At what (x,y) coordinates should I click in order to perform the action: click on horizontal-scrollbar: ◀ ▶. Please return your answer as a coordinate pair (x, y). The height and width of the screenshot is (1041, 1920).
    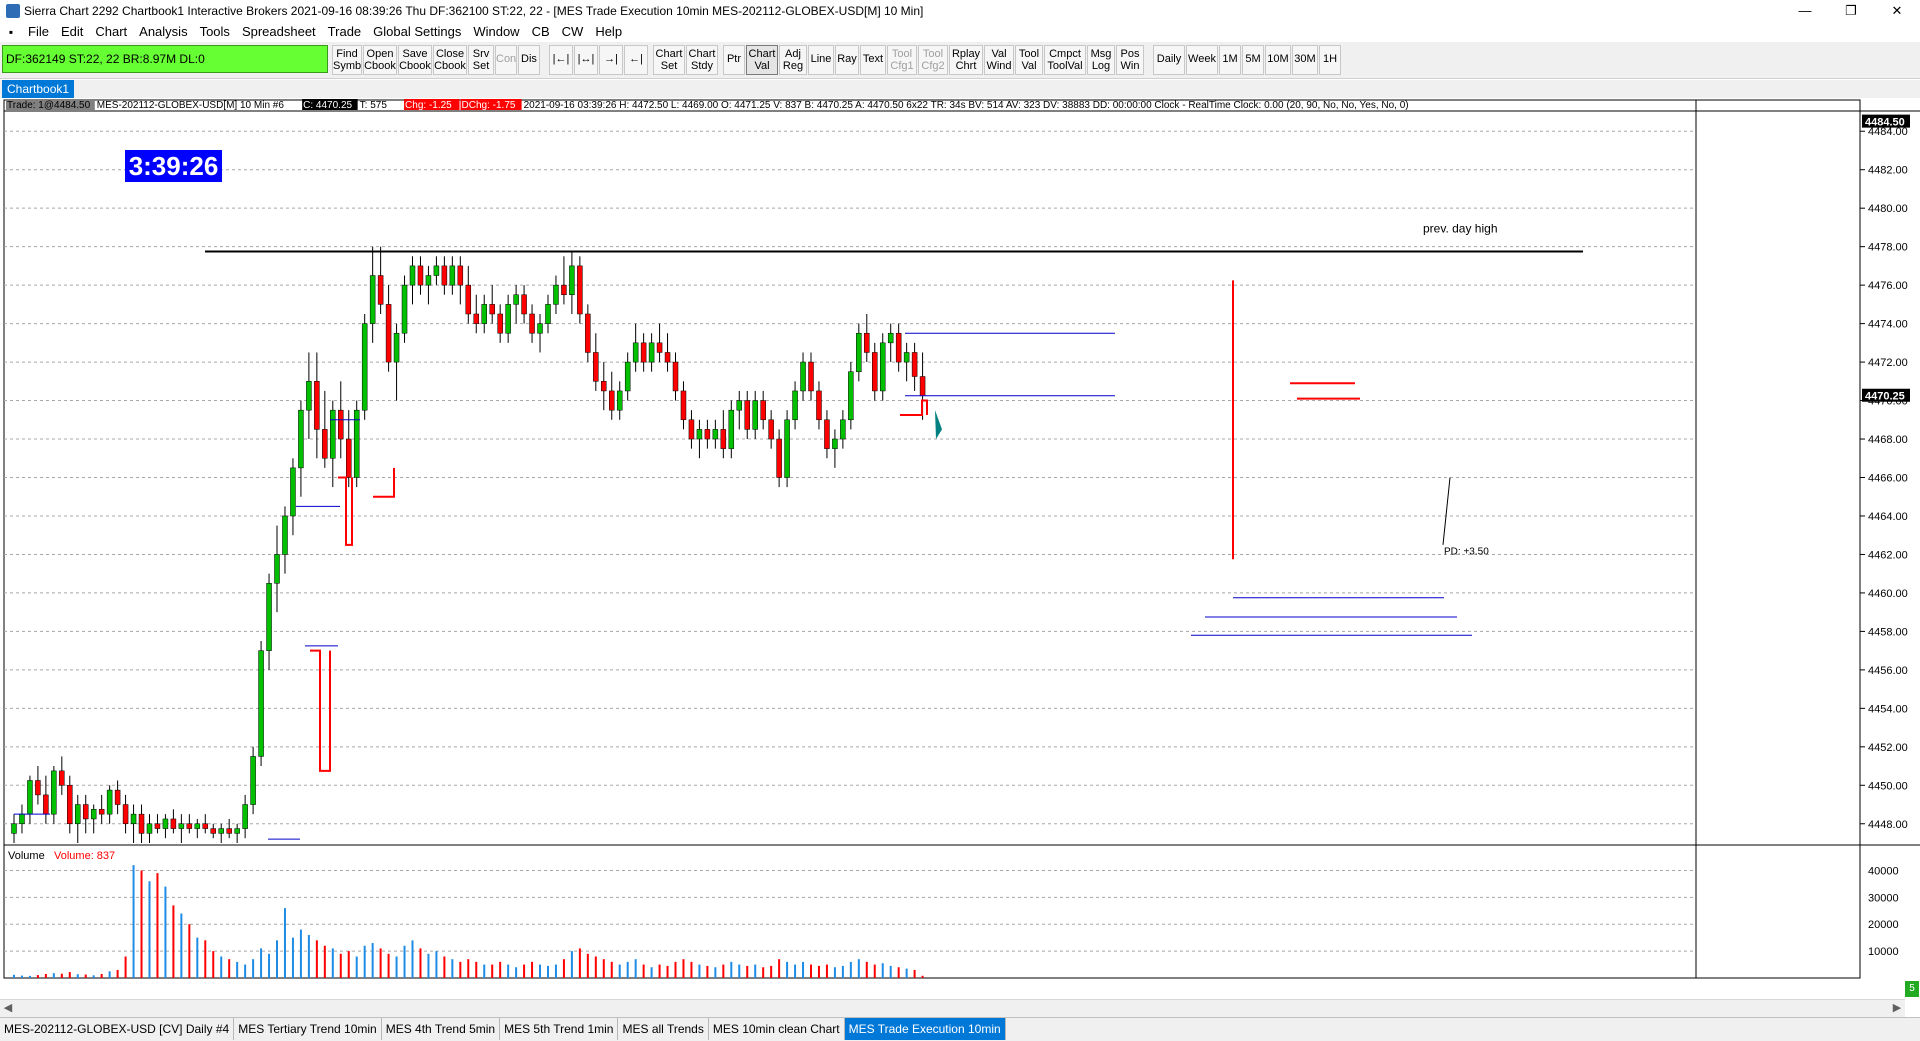
    Looking at the image, I should click on (952, 1008).